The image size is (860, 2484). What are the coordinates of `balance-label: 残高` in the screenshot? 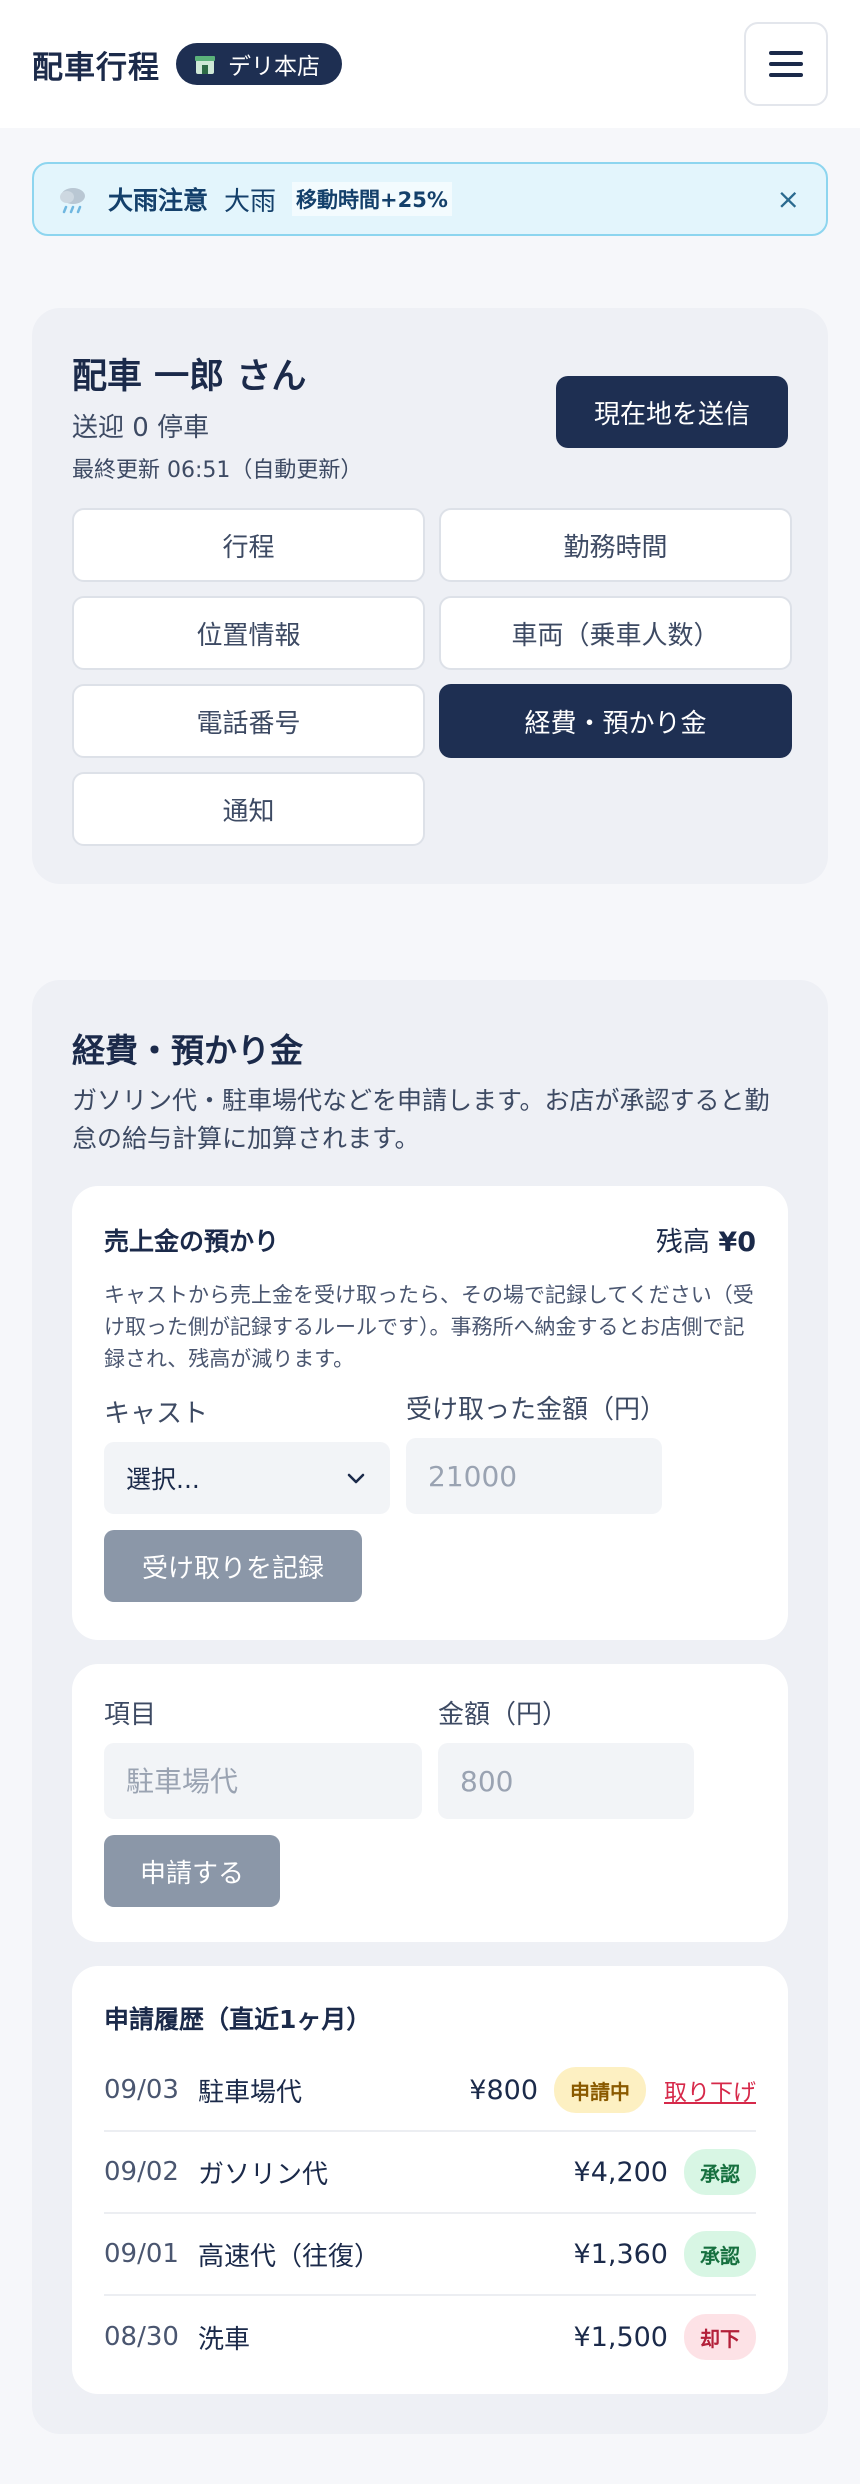 It's located at (687, 1242).